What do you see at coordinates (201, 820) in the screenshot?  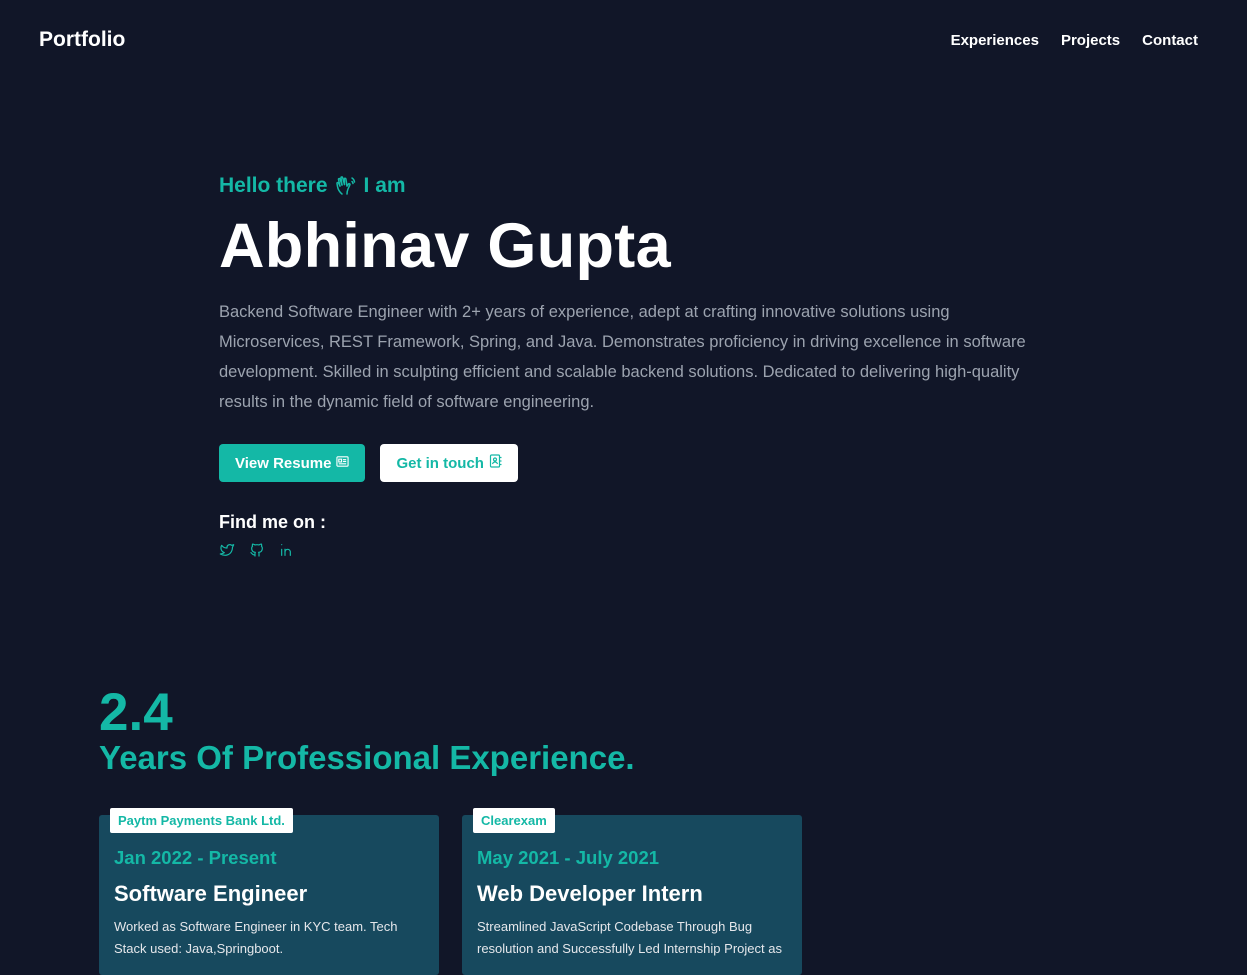 I see `company-tag: Paytm Payments Bank Ltd.` at bounding box center [201, 820].